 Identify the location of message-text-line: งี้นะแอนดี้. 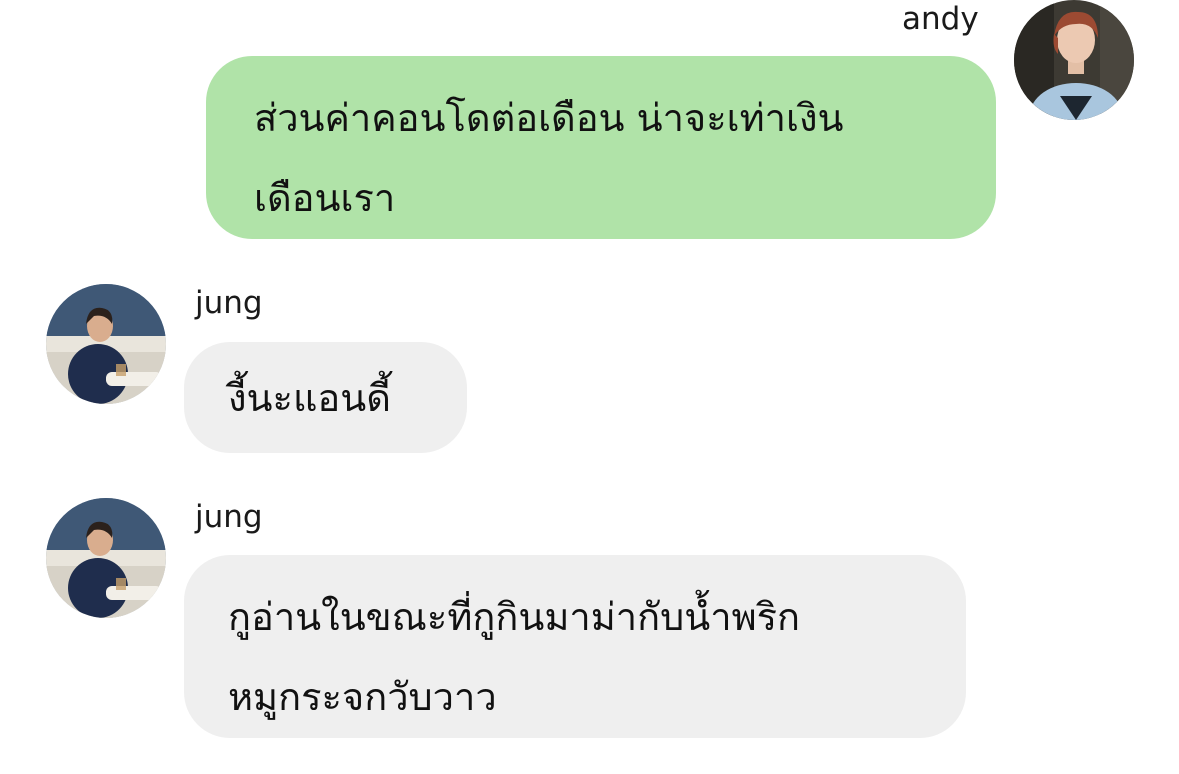
(309, 398).